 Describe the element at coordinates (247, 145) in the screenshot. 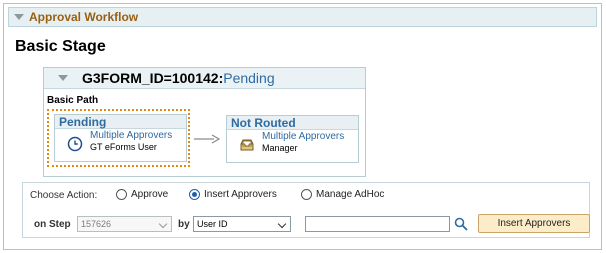

I see `inbox-icon` at that location.